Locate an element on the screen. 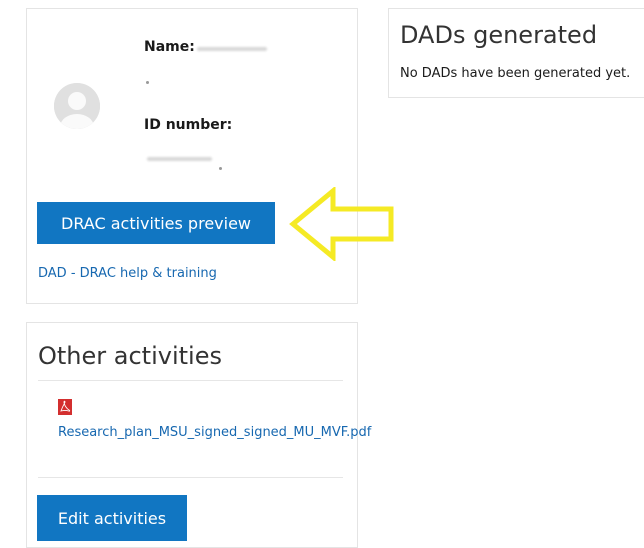 This screenshot has width=644, height=548. name-label: Name: is located at coordinates (169, 47).